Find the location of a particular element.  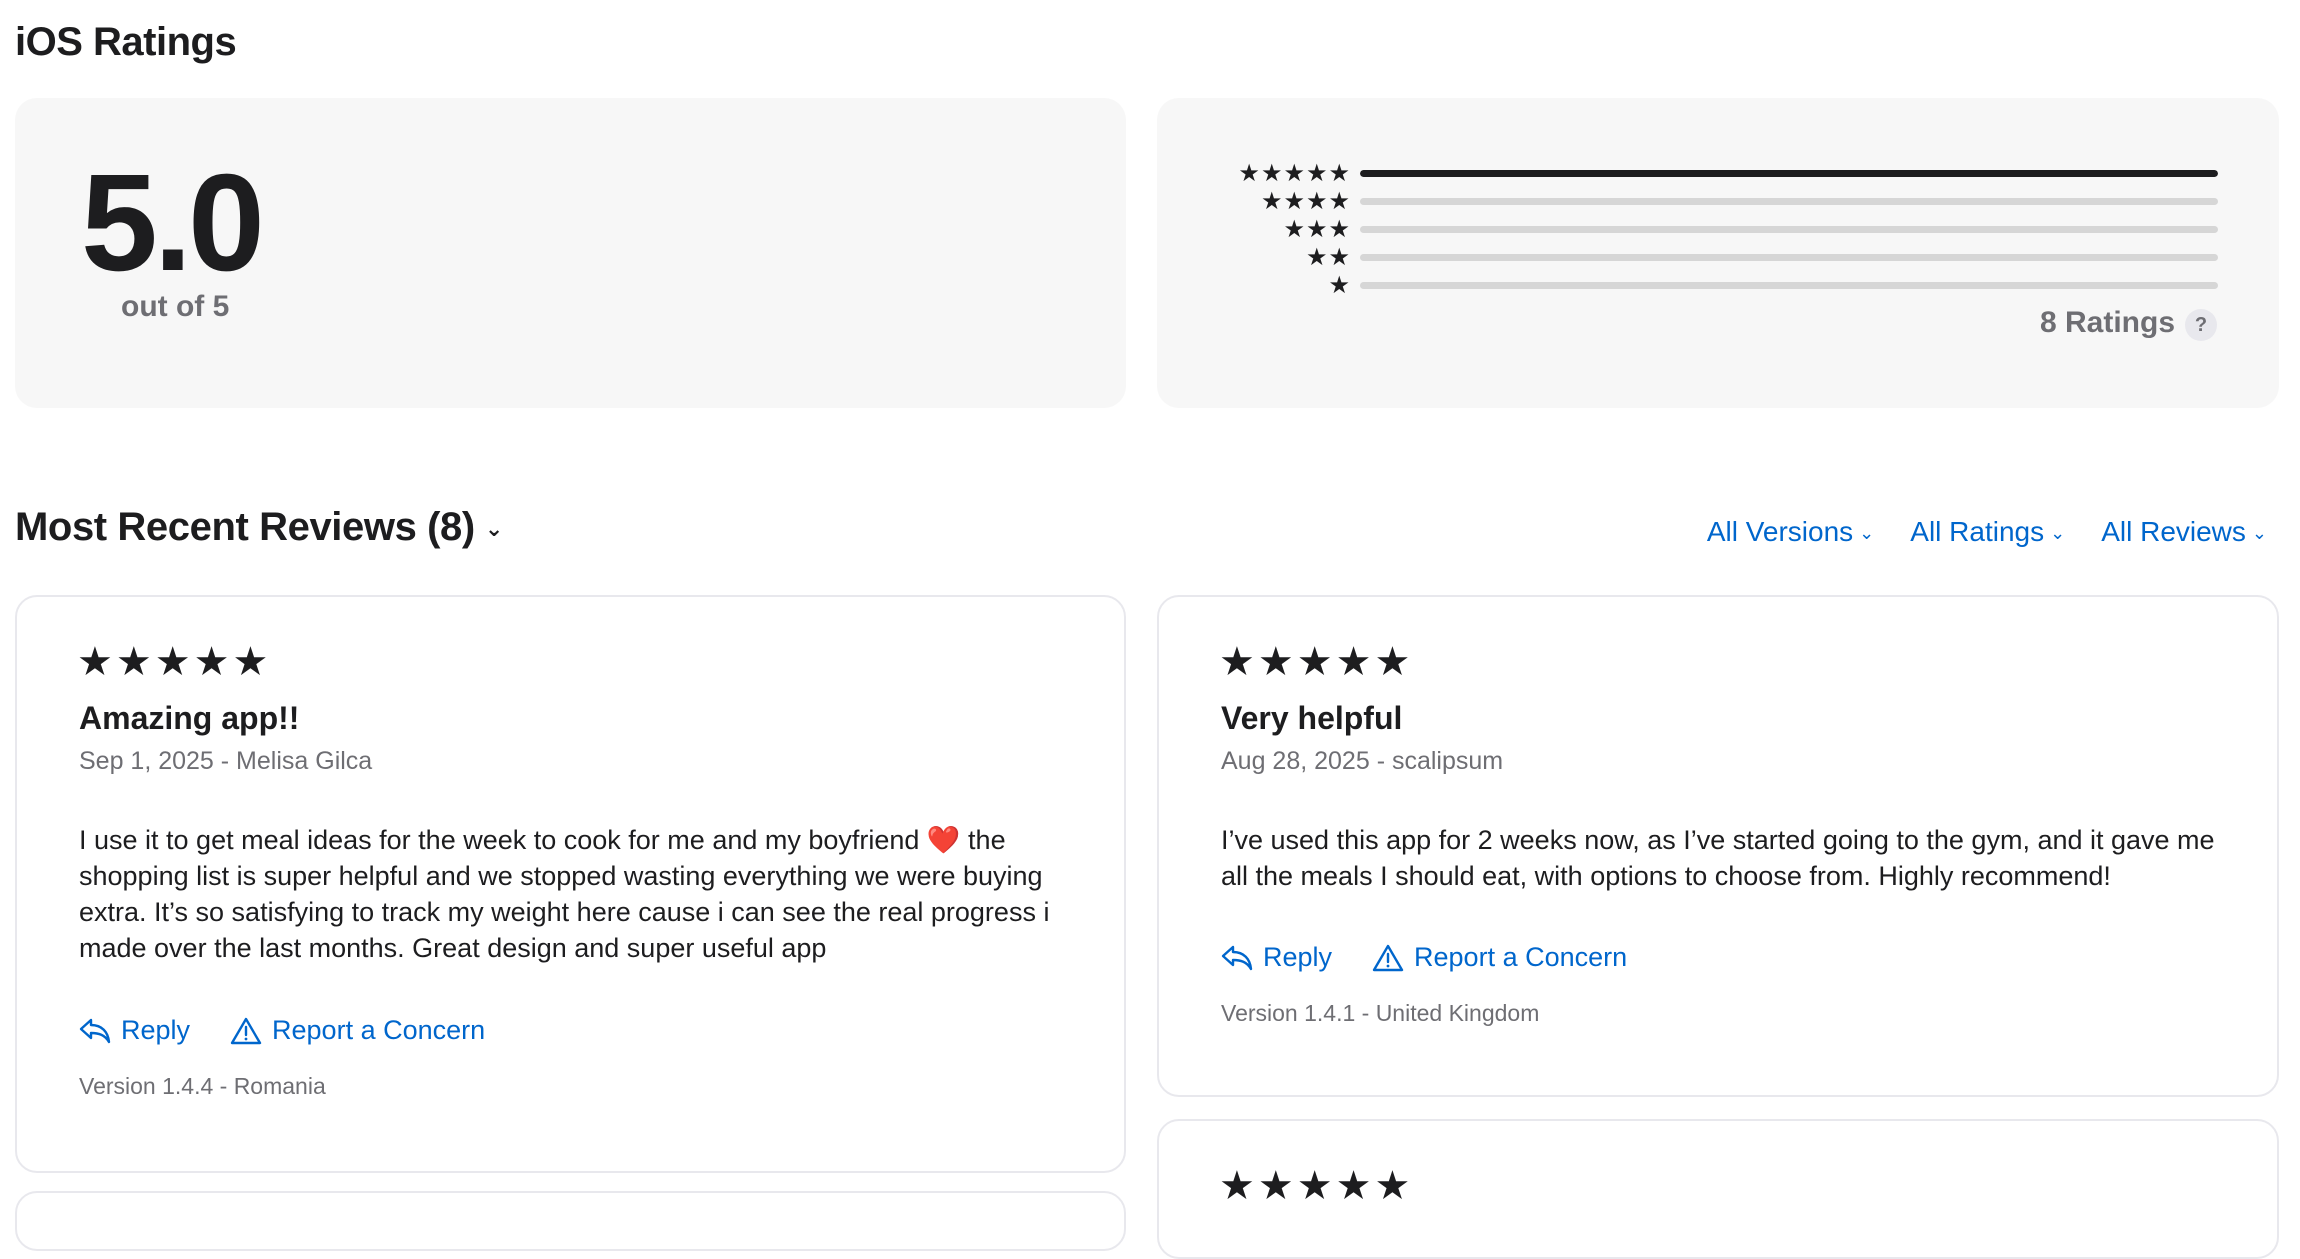

review-title: Amazing app!! is located at coordinates (189, 718).